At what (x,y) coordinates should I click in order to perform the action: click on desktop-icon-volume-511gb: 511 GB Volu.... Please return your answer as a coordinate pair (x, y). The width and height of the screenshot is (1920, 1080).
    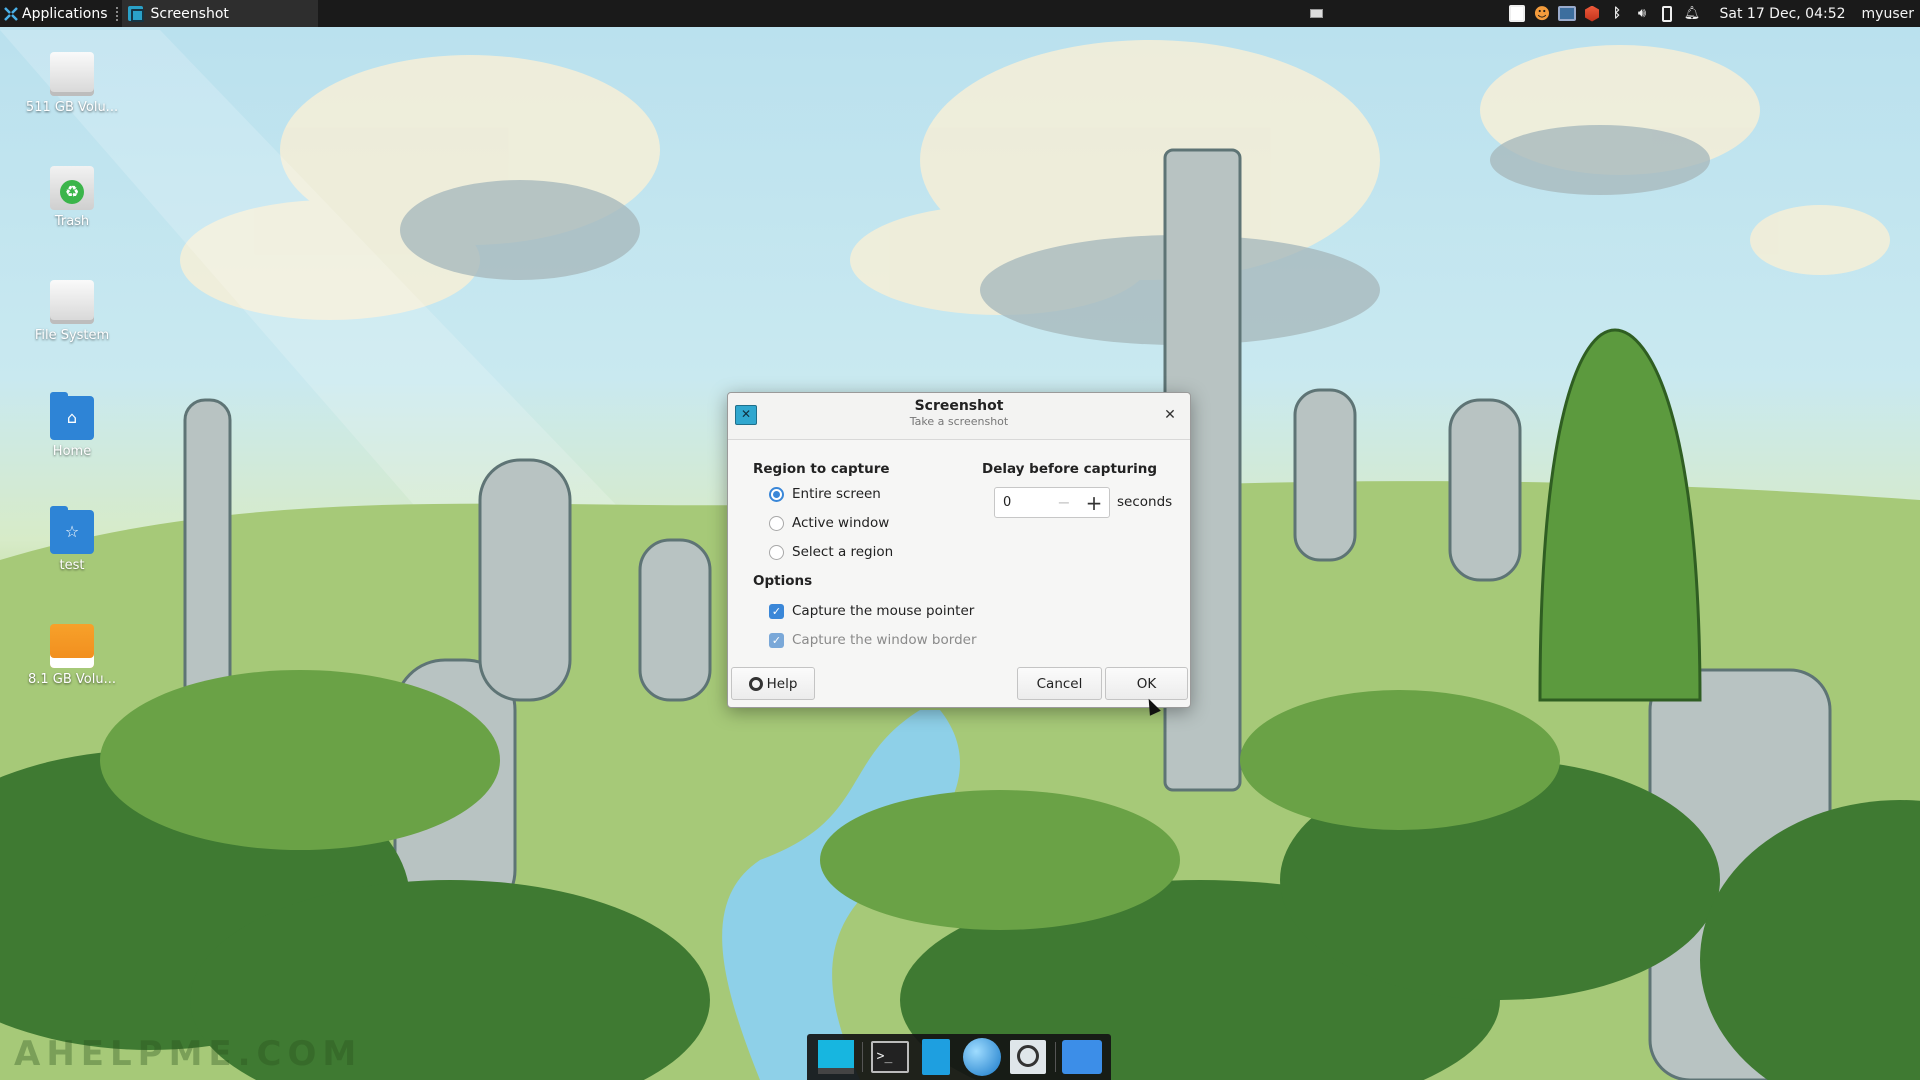
    Looking at the image, I should click on (72, 83).